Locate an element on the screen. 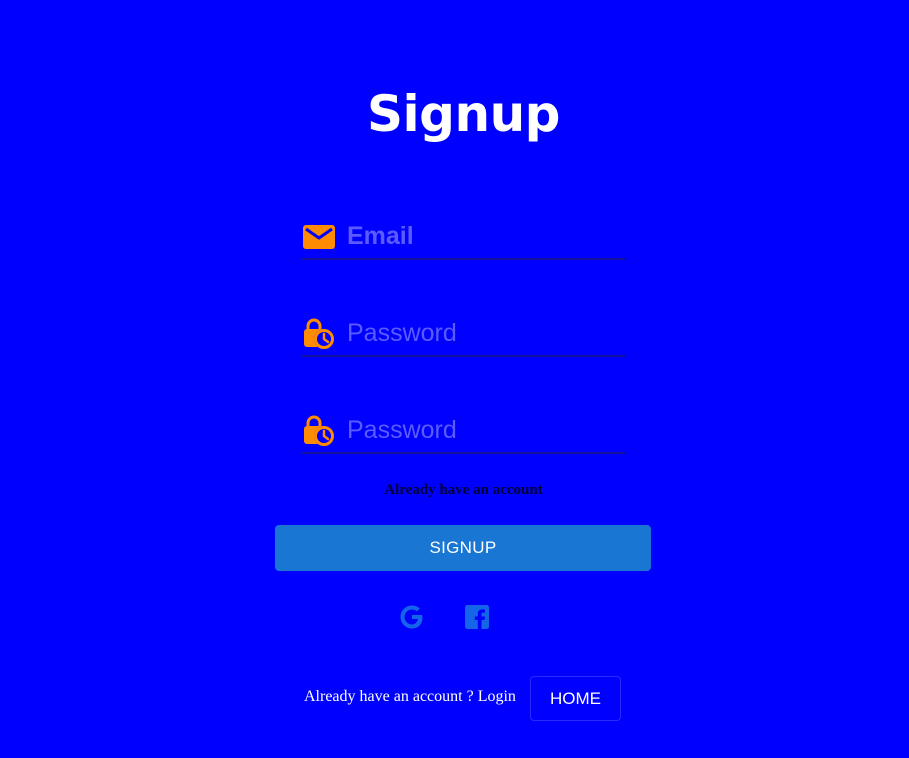 The image size is (909, 758). confirm-password-field-group is located at coordinates (463, 432).